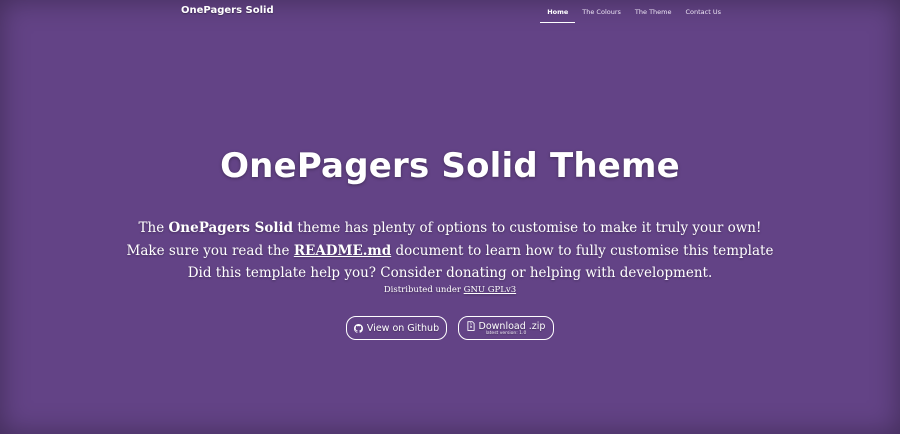  I want to click on license-link: GNU GPLv3, so click(490, 290).